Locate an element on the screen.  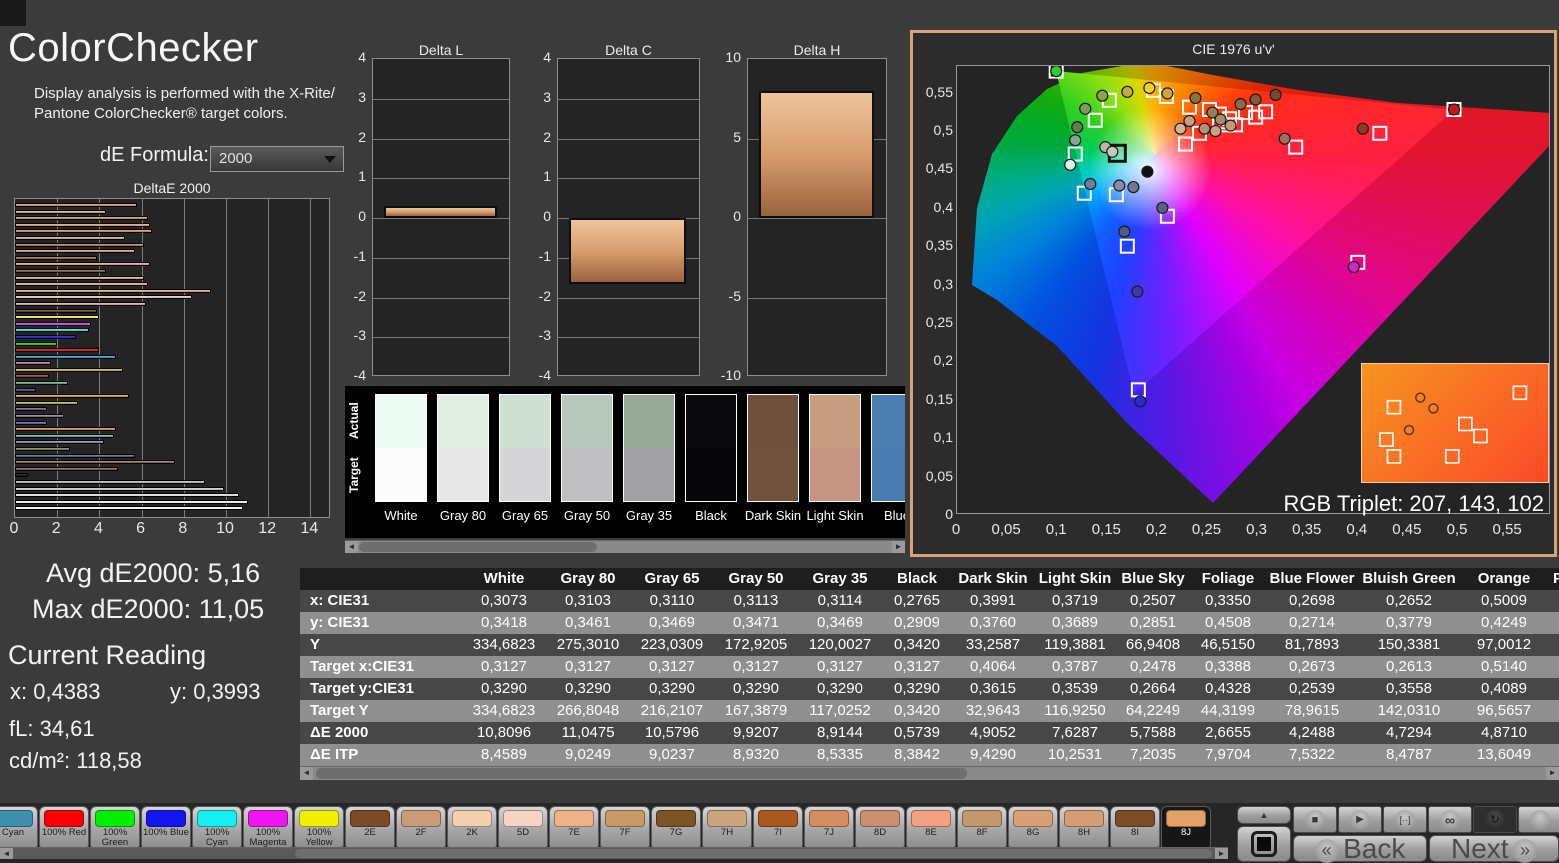
patch-button-5d: 5D is located at coordinates (523, 827).